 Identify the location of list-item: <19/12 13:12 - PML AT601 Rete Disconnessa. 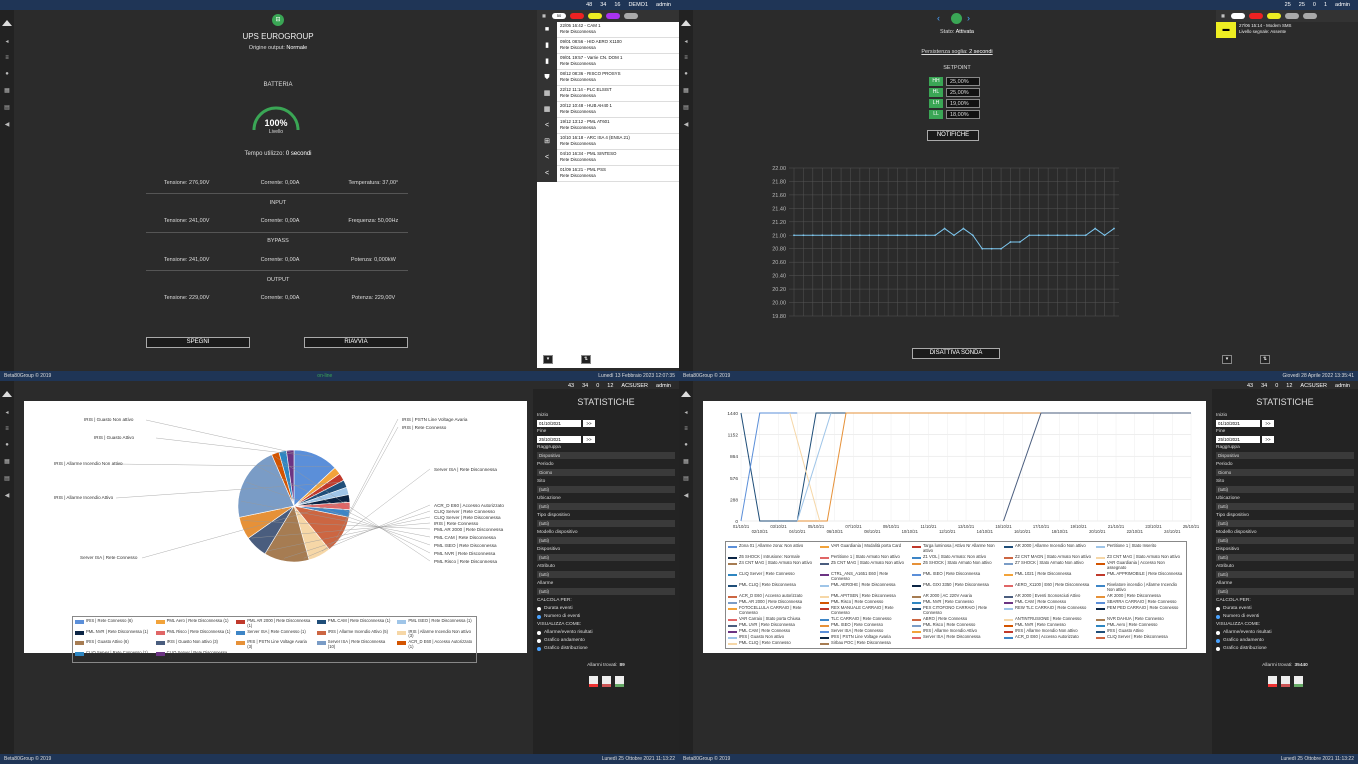
(608, 126).